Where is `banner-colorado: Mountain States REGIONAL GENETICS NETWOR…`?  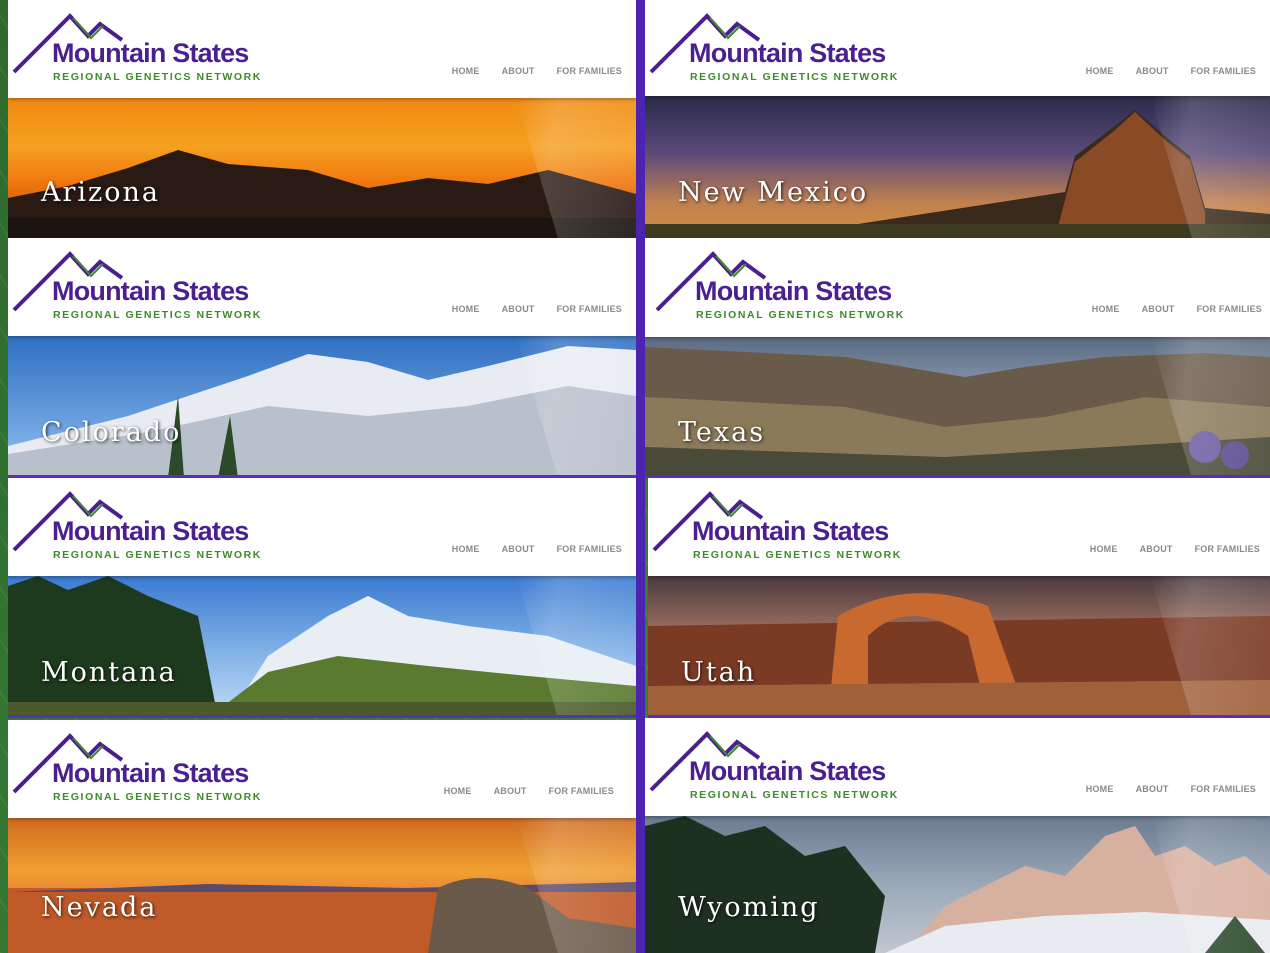
banner-colorado: Mountain States REGIONAL GENETICS NETWOR… is located at coordinates (322, 358).